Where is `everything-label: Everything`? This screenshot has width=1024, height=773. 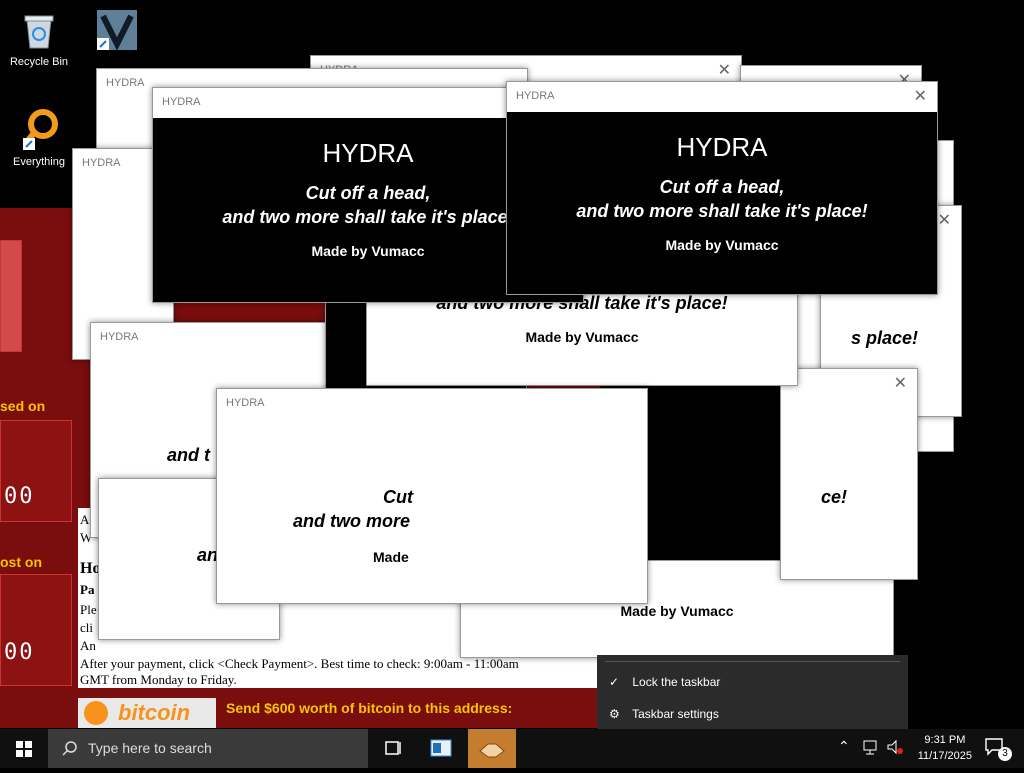 everything-label: Everything is located at coordinates (39, 162).